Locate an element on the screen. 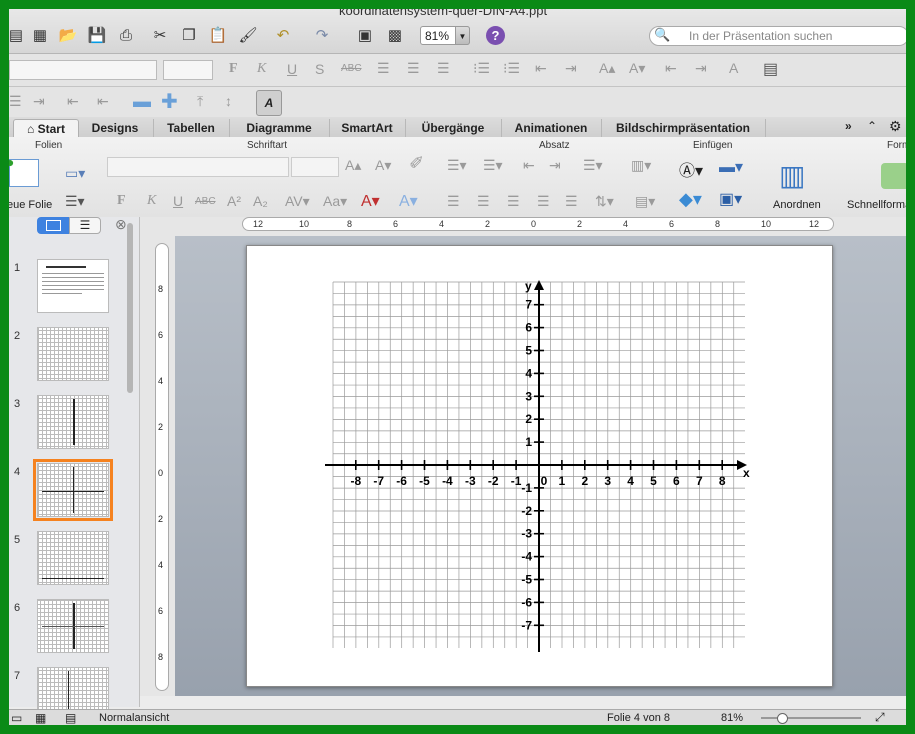 This screenshot has height=734, width=915. zoom-slider-handle is located at coordinates (782, 718).